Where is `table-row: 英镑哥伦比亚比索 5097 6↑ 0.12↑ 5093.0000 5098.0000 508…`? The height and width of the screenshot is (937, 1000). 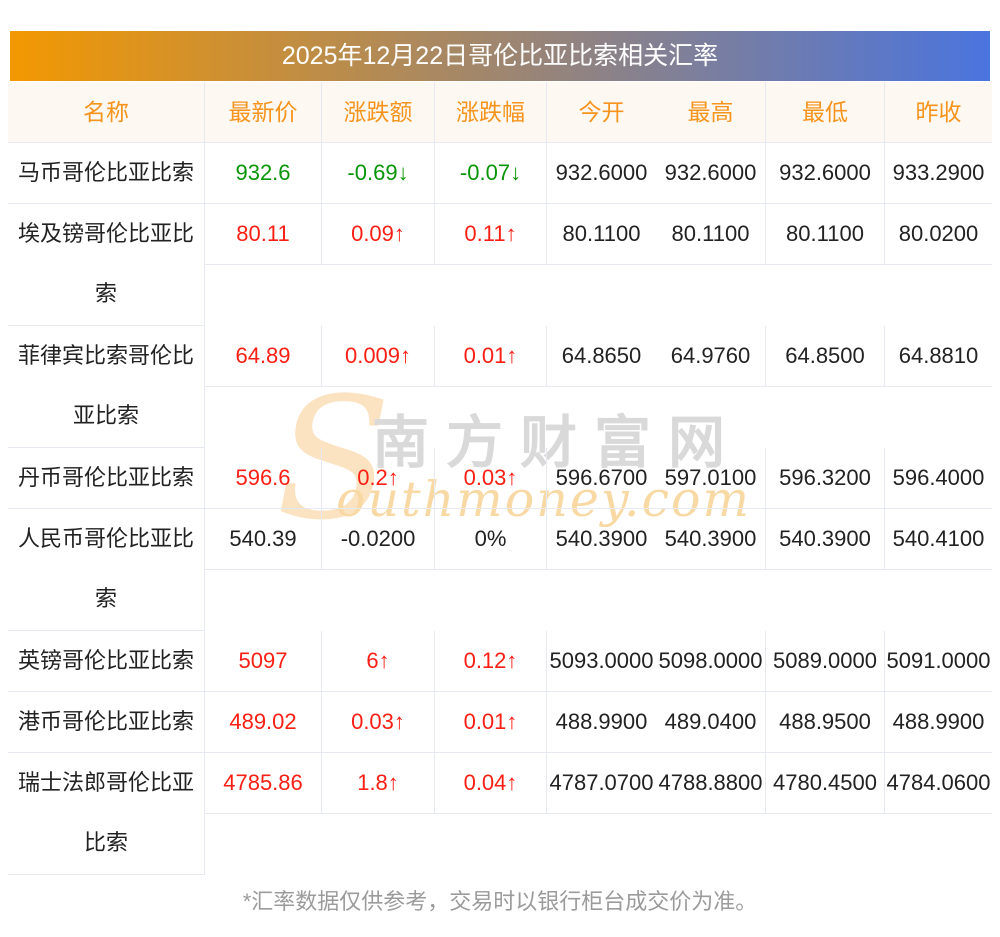 table-row: 英镑哥伦比亚比索 5097 6↑ 0.12↑ 5093.0000 5098.0000 508… is located at coordinates (500, 661).